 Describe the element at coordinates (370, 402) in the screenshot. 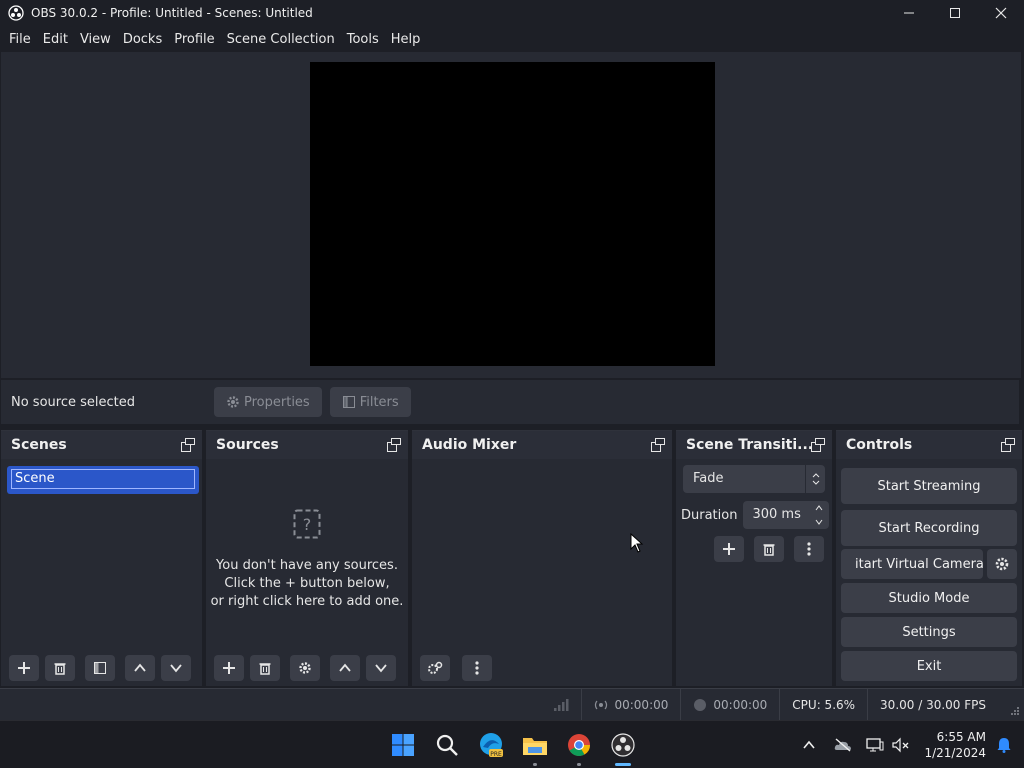

I see `filters-button: Filters` at that location.